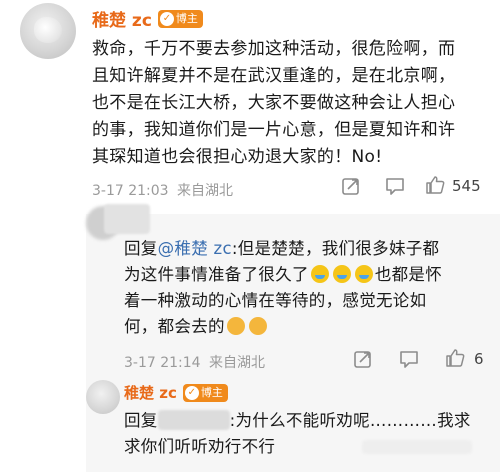 The height and width of the screenshot is (472, 500). Describe the element at coordinates (274, 49) in the screenshot. I see `comment-line: 救命，千万不要去参加这种活动，很危险啊，而` at that location.